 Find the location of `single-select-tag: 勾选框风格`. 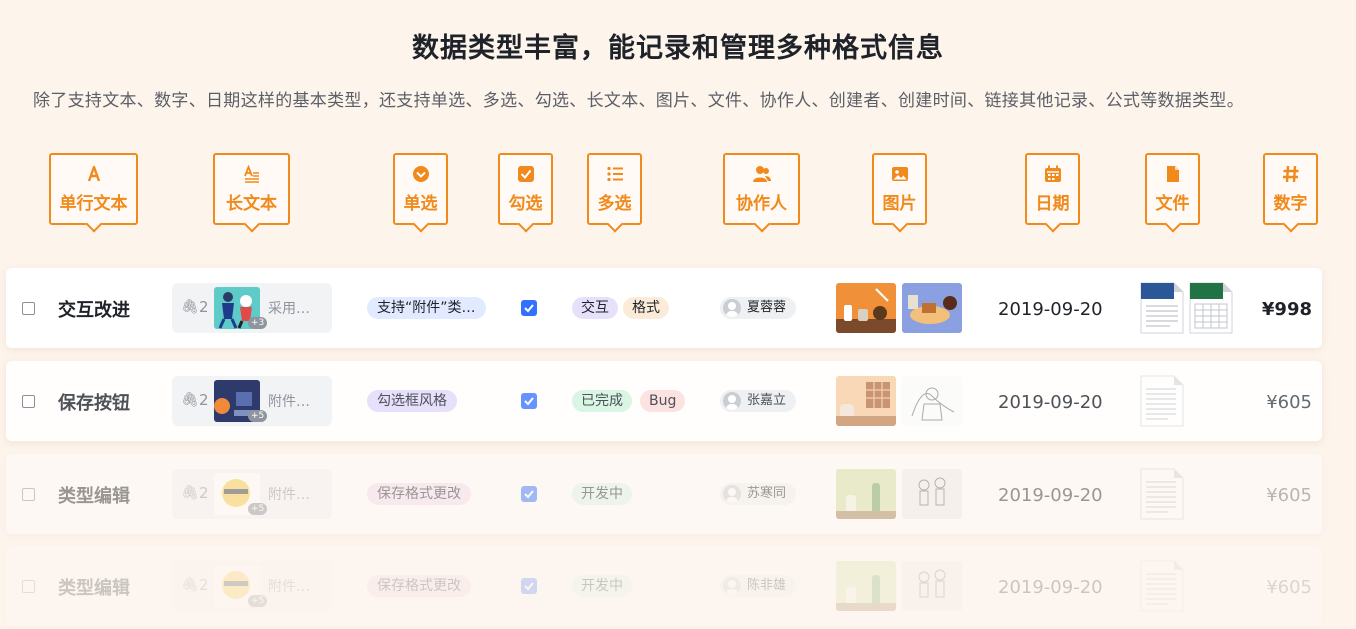

single-select-tag: 勾选框风格 is located at coordinates (412, 401).